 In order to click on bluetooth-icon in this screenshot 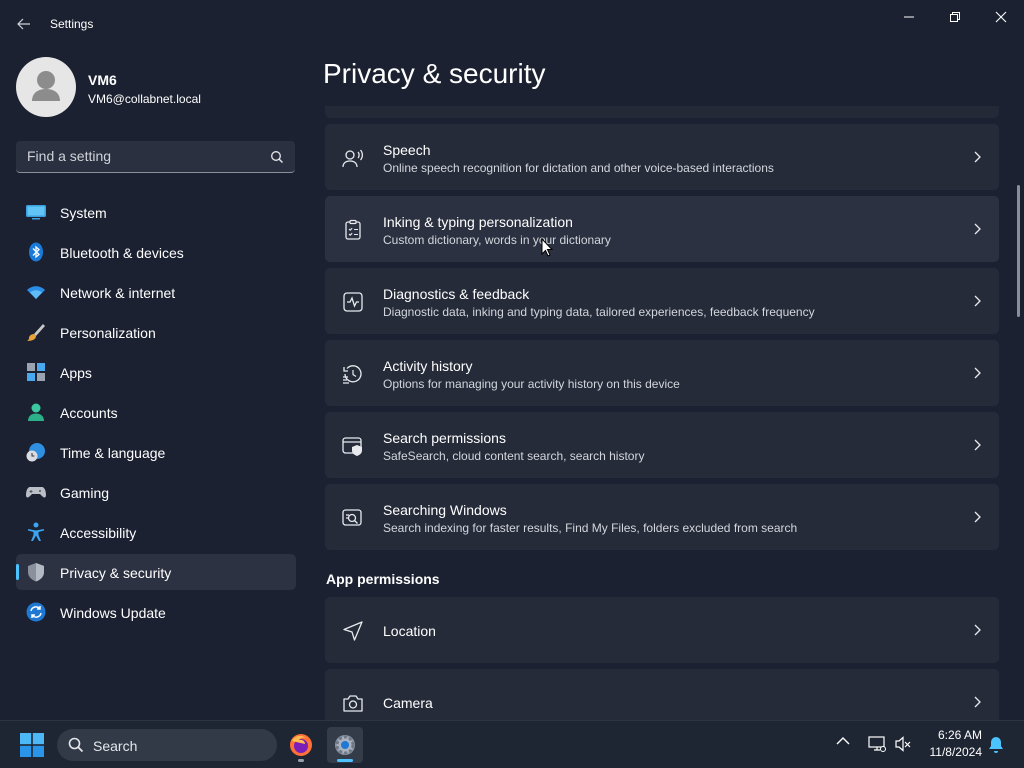, I will do `click(36, 252)`.